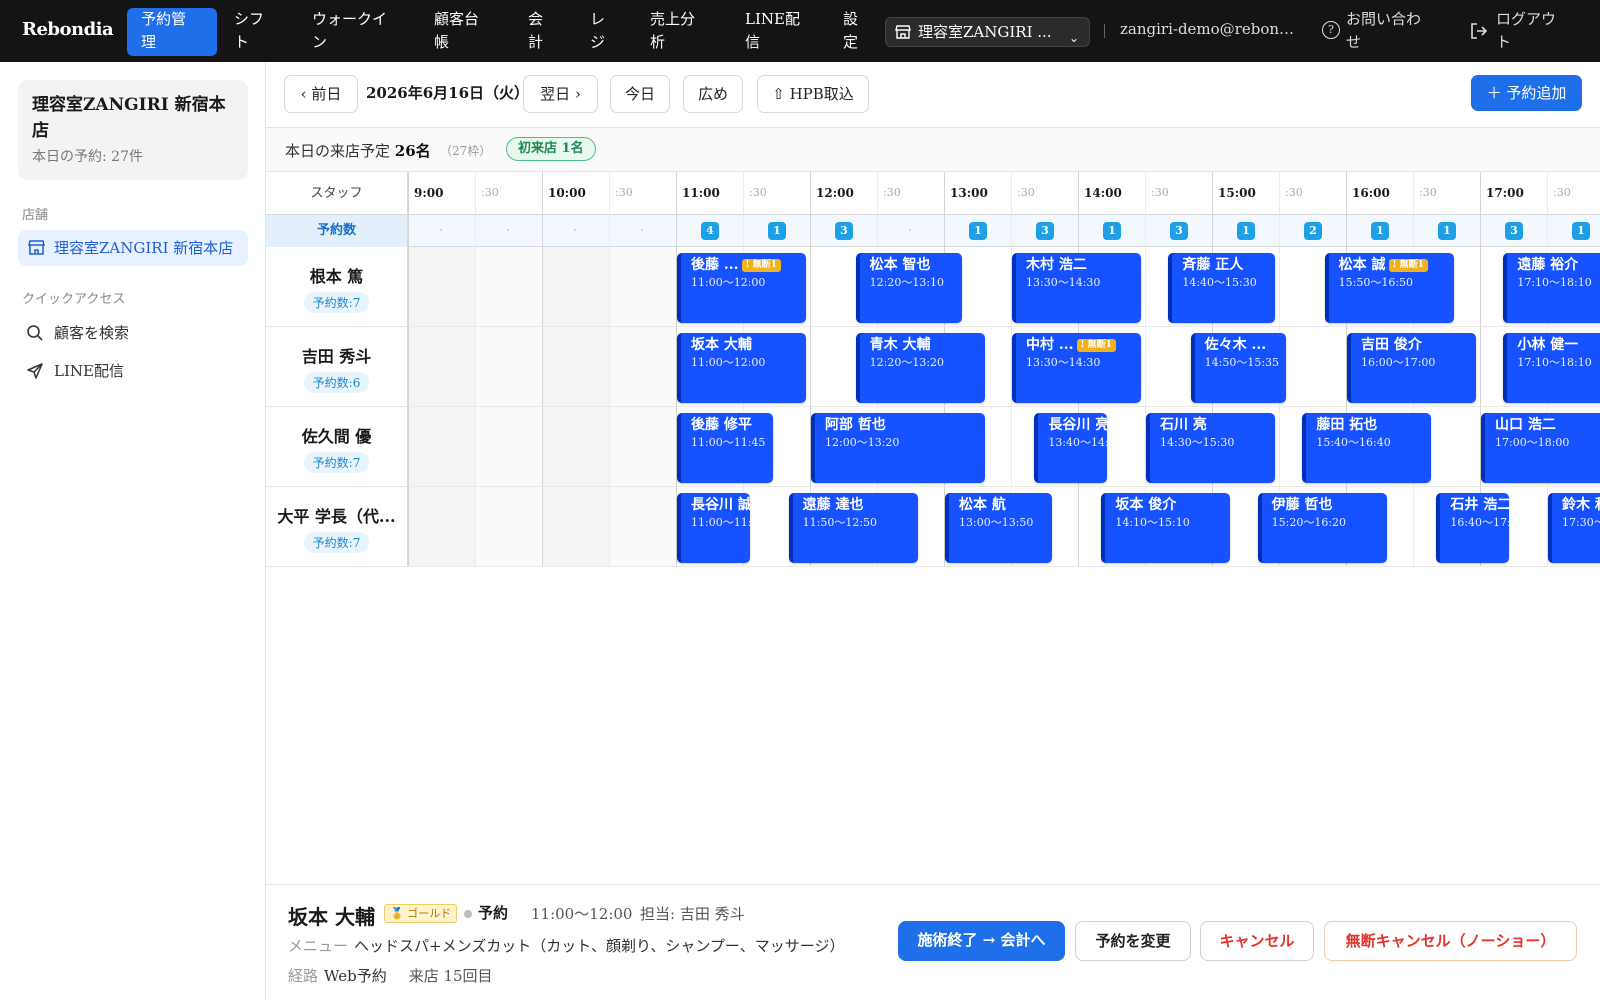 The height and width of the screenshot is (1000, 1600). I want to click on appointment-card: 阿部 哲也 12:00〜13:20, so click(898, 448).